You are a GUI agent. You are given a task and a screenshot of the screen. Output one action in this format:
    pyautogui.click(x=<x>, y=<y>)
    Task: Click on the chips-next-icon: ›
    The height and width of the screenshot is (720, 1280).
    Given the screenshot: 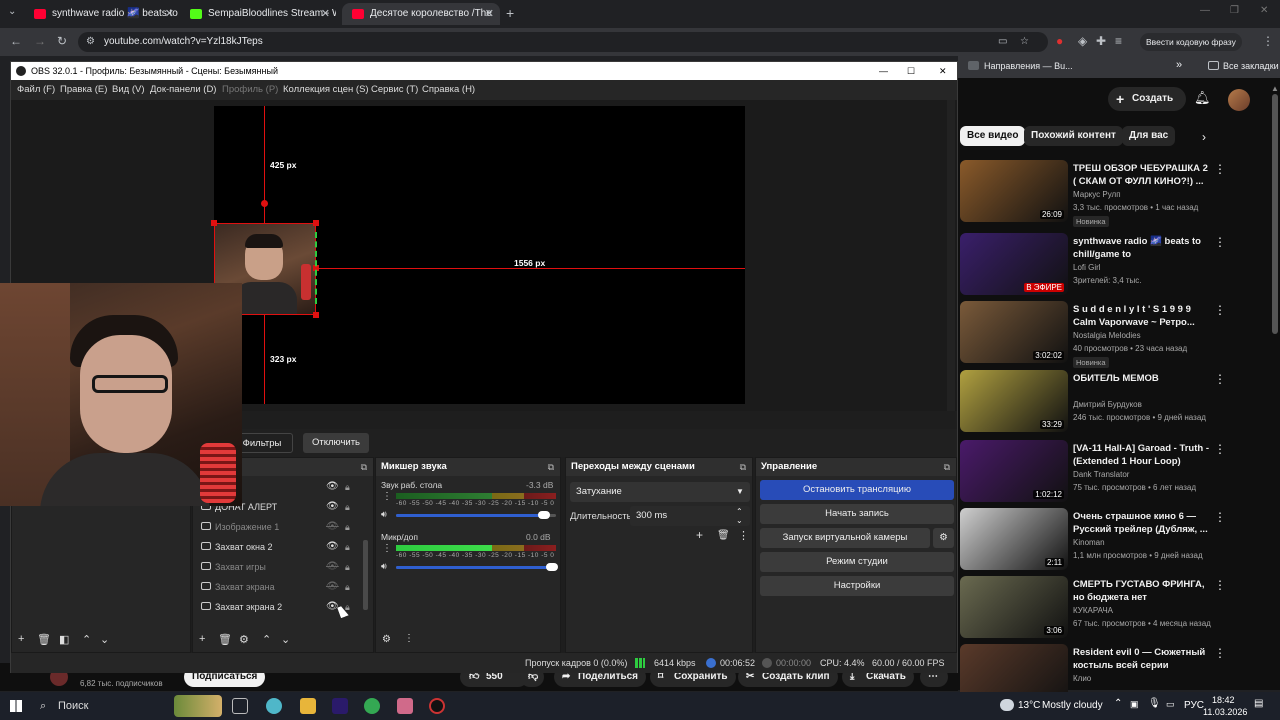 What is the action you would take?
    pyautogui.click(x=1204, y=137)
    